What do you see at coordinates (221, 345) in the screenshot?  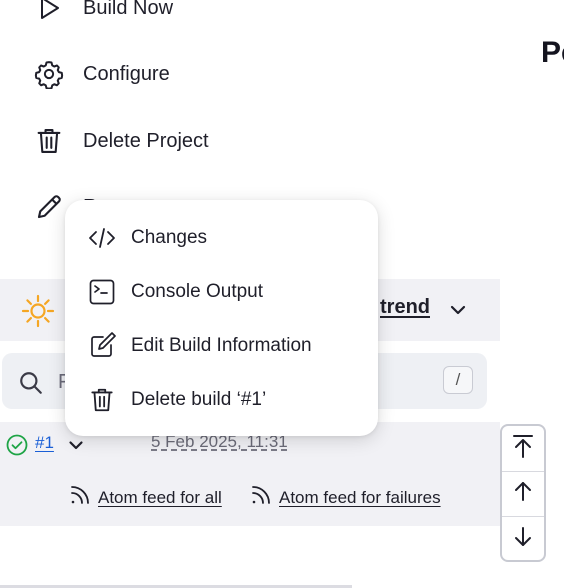 I see `menu-item-label: Edit Build Information` at bounding box center [221, 345].